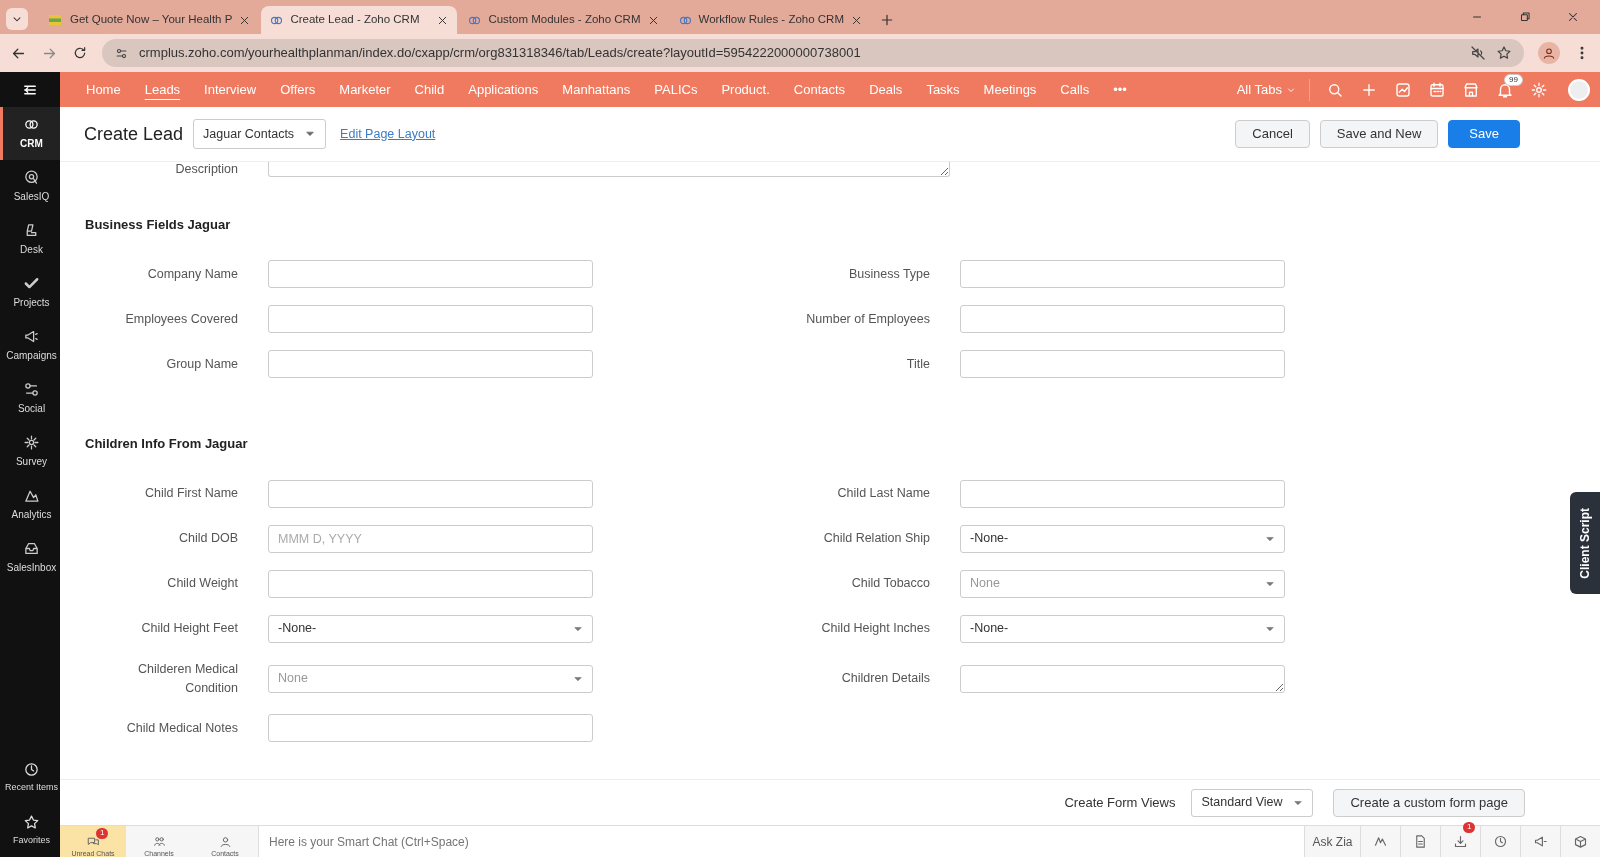 The image size is (1600, 857). Describe the element at coordinates (30, 504) in the screenshot. I see `sidebar-item: Analytics` at that location.